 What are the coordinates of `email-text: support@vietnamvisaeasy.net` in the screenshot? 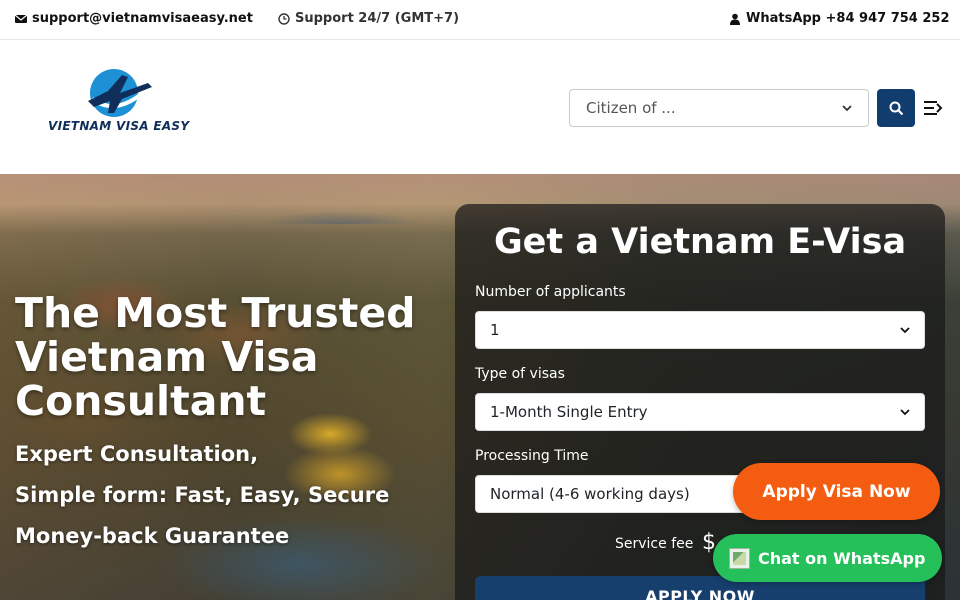 It's located at (142, 18).